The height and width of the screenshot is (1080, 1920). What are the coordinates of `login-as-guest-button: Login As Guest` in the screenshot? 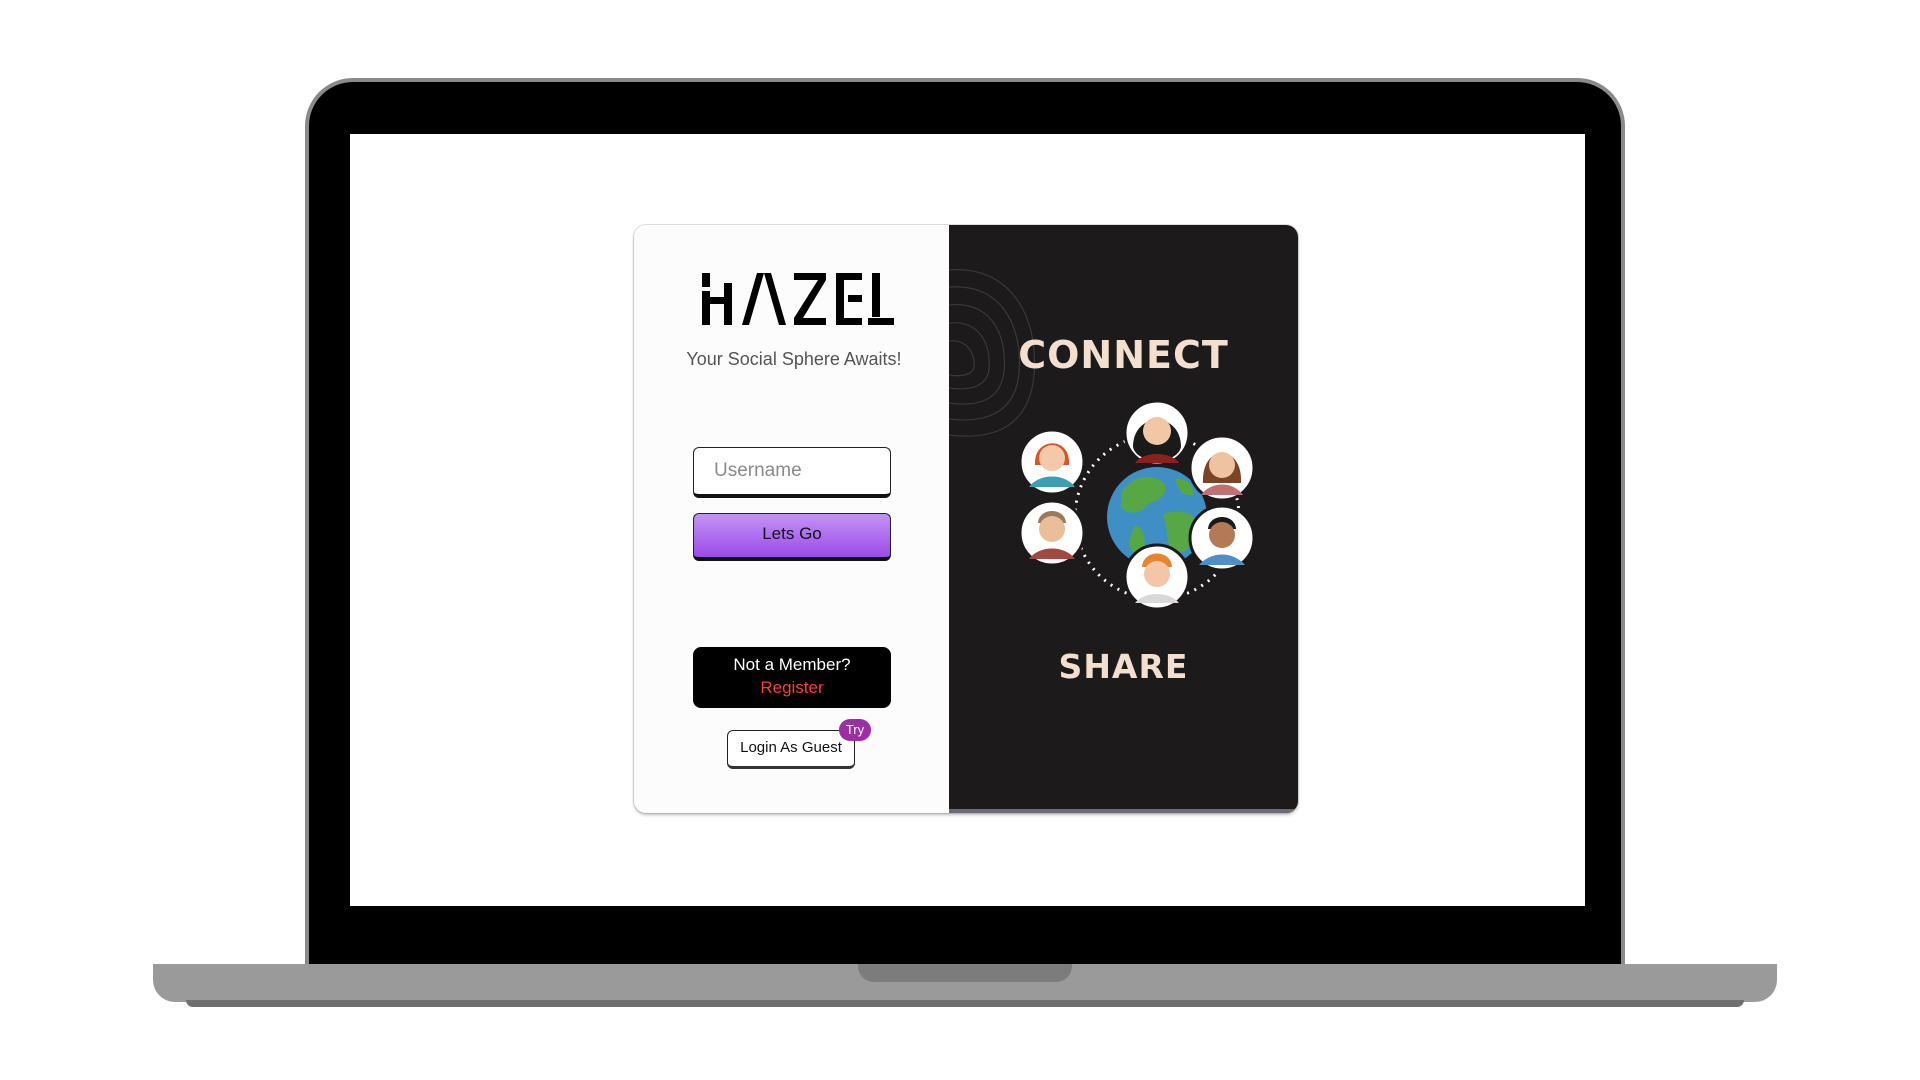 It's located at (791, 749).